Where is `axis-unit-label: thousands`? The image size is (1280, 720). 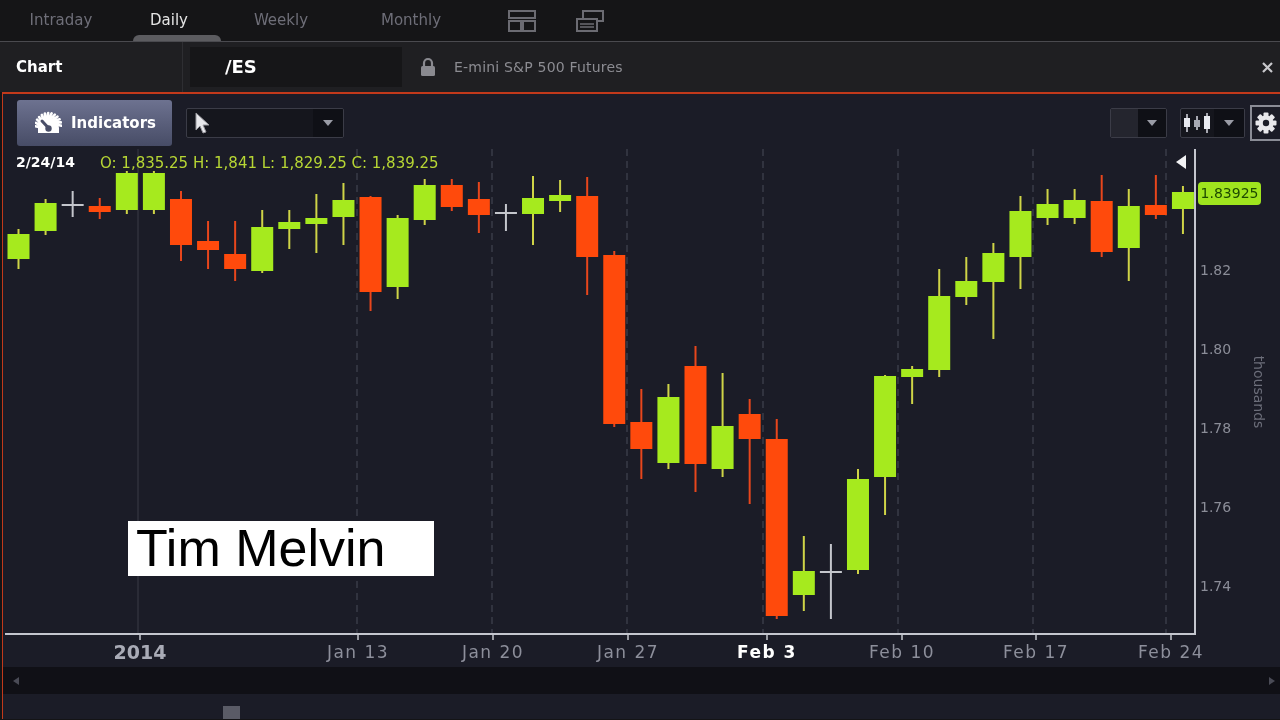
axis-unit-label: thousands is located at coordinates (1259, 392).